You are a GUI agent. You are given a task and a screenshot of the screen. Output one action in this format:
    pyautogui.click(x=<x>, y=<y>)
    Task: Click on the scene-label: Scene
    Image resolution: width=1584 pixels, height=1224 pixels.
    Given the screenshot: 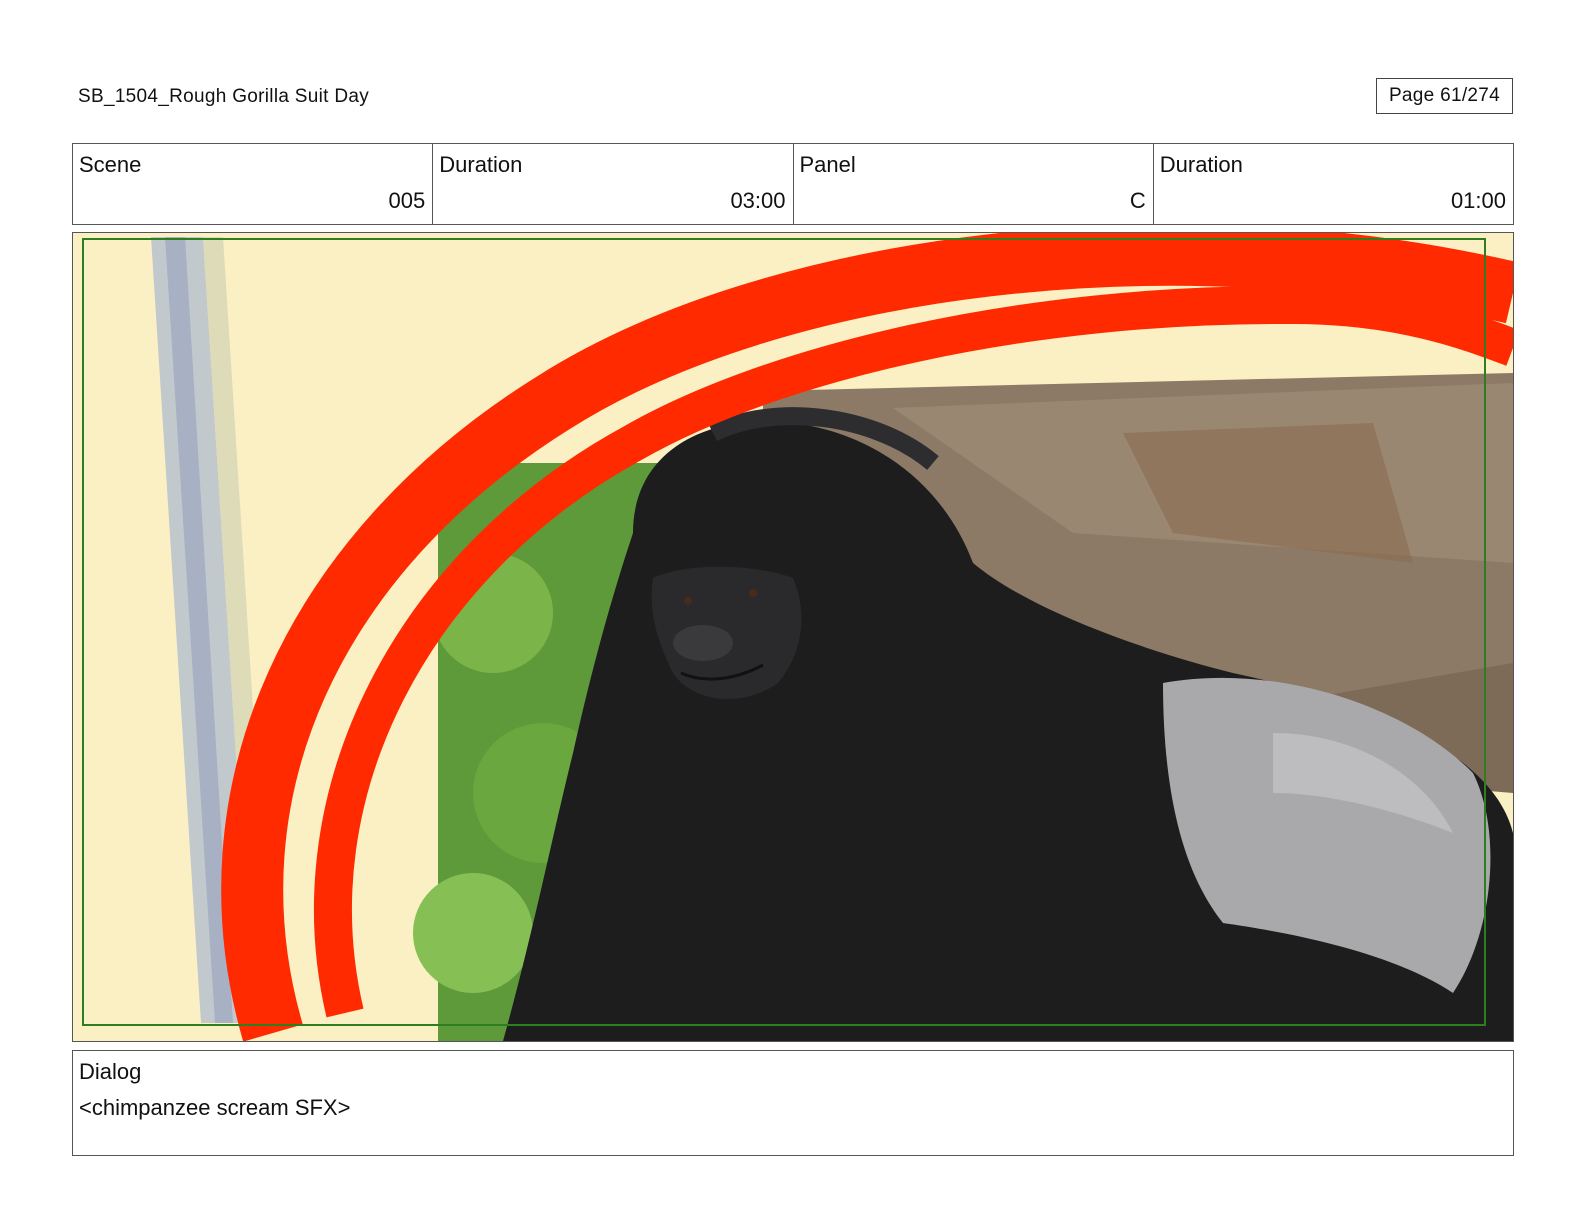 What is the action you would take?
    pyautogui.click(x=110, y=164)
    